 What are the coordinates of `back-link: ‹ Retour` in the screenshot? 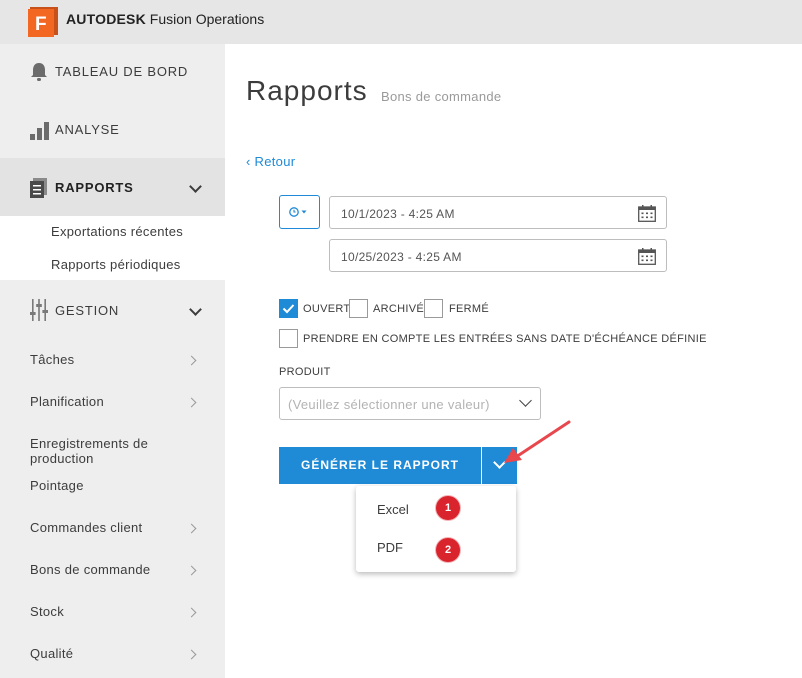 It's located at (270, 161).